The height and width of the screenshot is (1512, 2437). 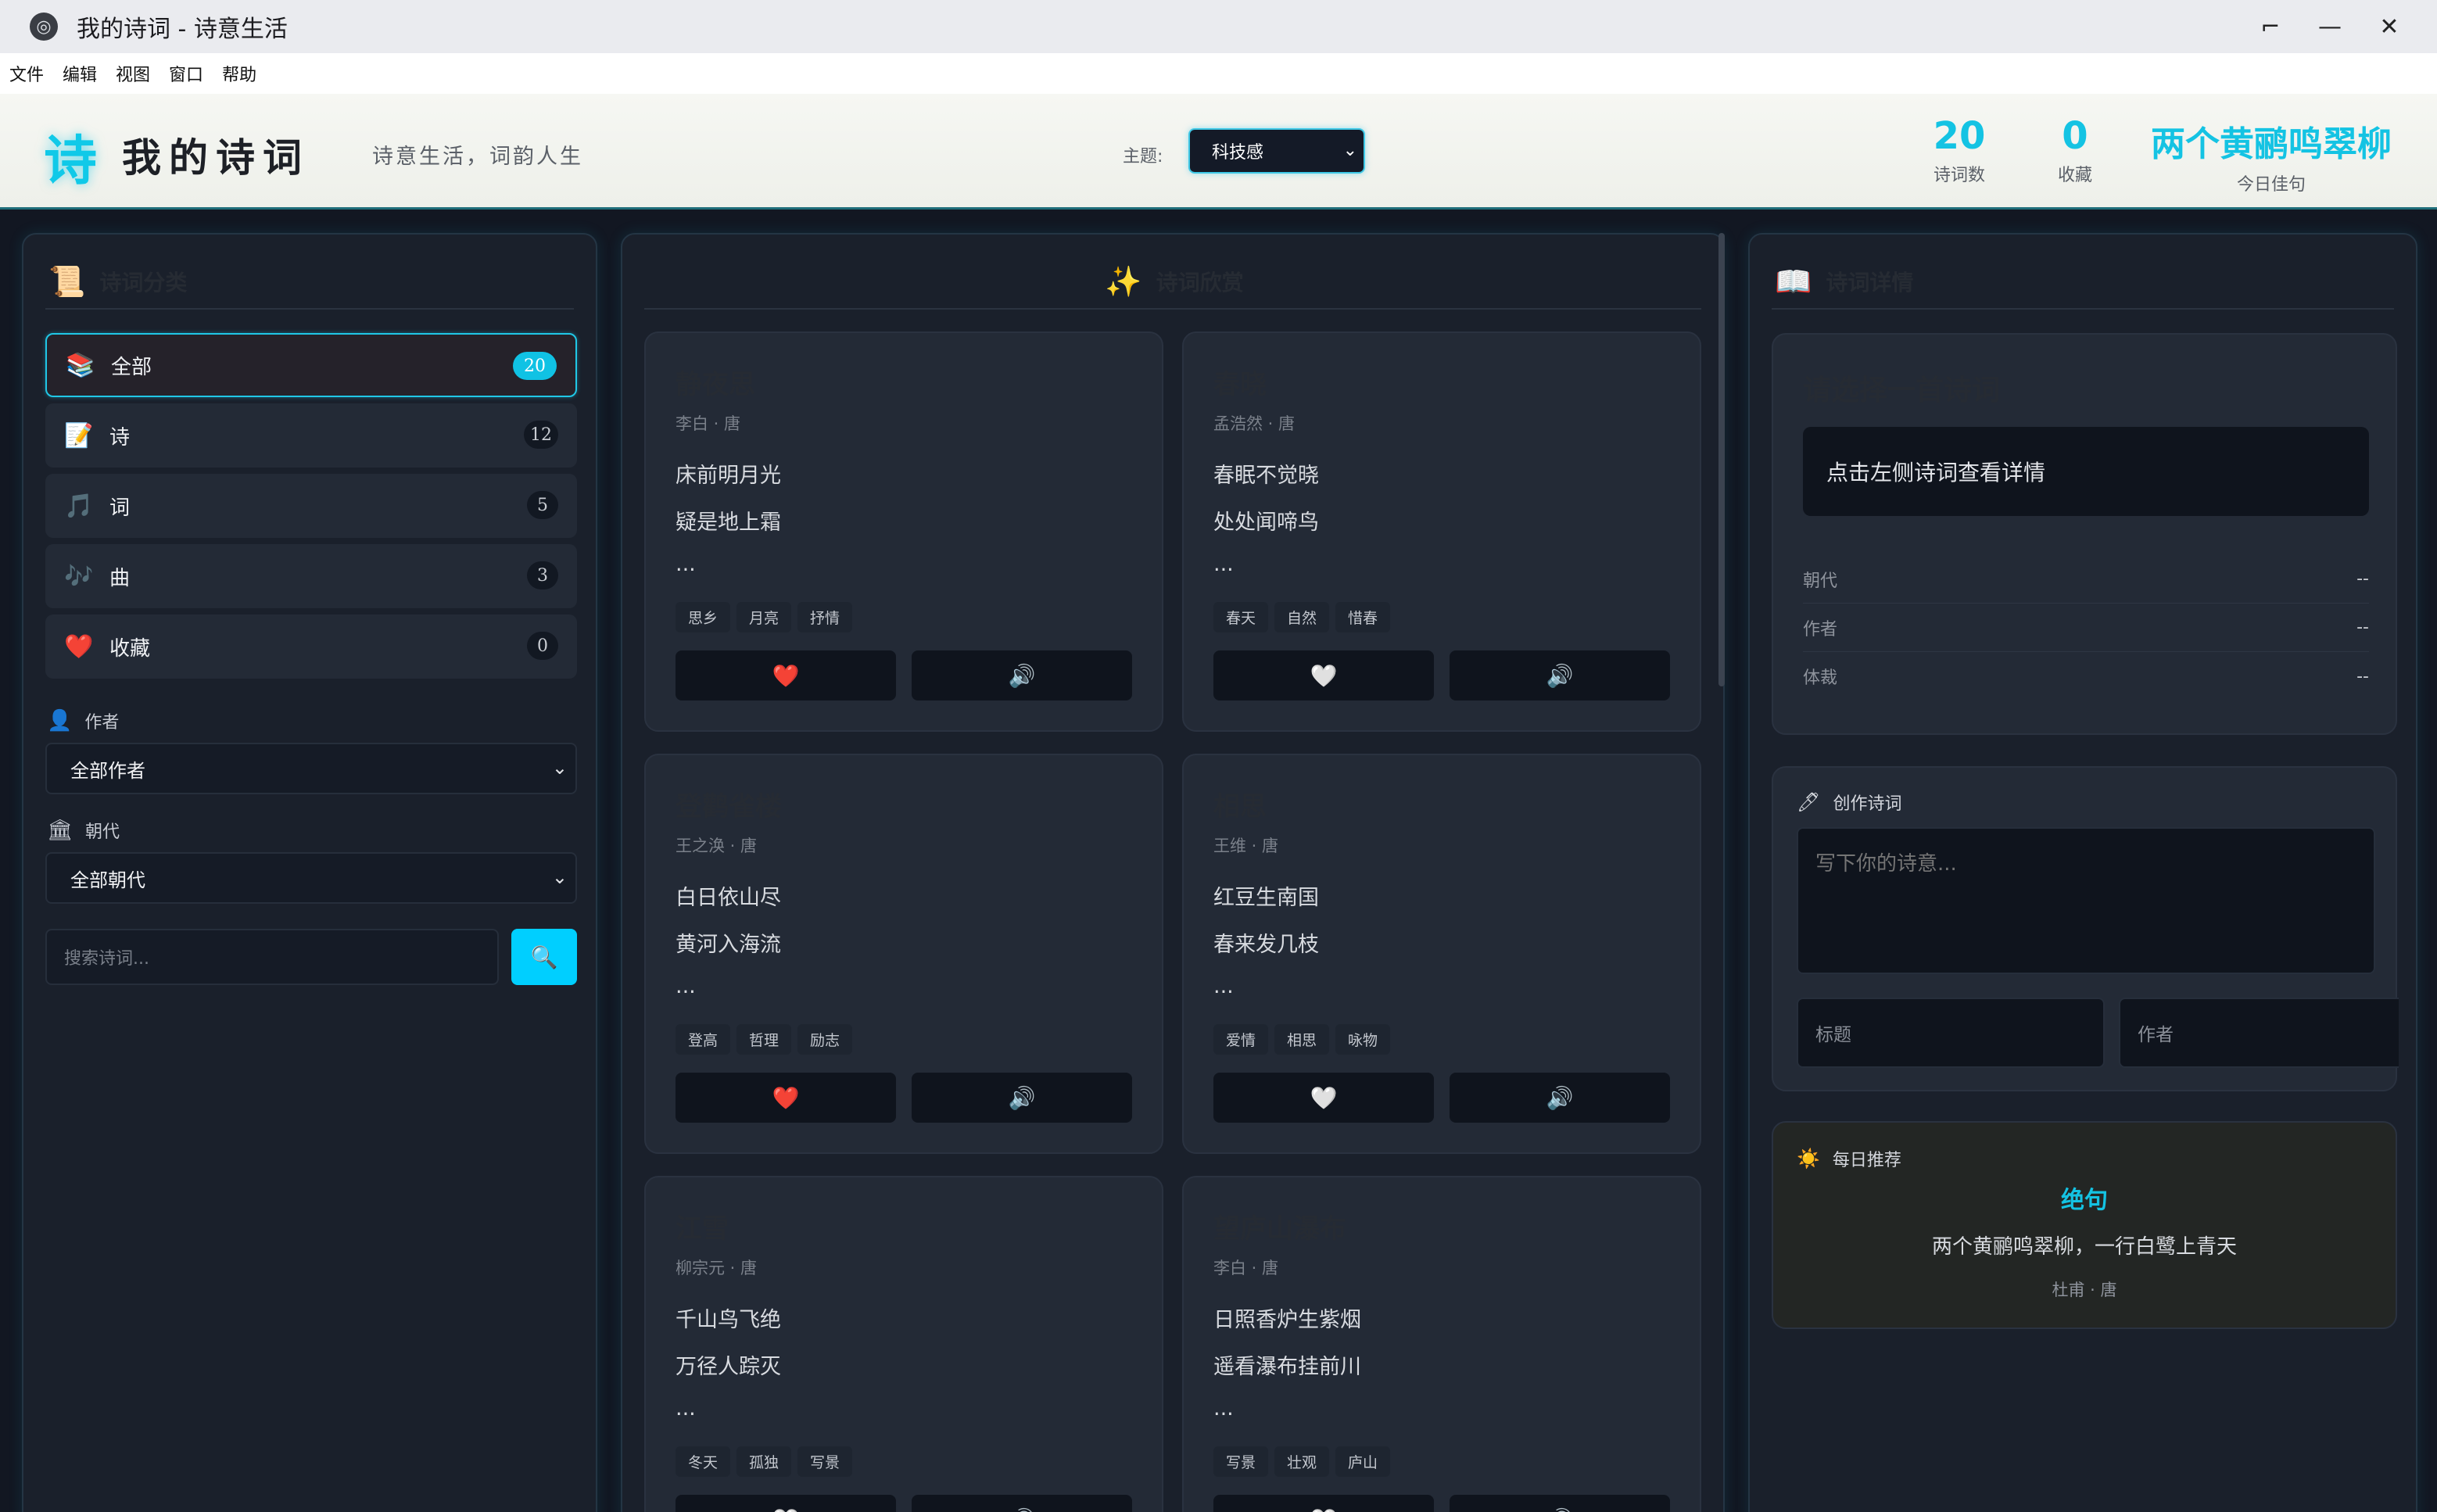 I want to click on recommend-header: ☀️ 每日推荐, so click(x=1849, y=1158).